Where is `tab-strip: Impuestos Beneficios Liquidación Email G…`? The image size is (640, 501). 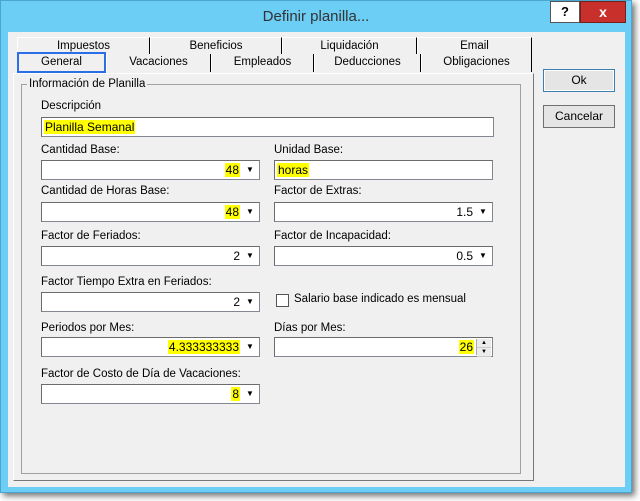
tab-strip: Impuestos Beneficios Liquidación Email G… is located at coordinates (274, 55).